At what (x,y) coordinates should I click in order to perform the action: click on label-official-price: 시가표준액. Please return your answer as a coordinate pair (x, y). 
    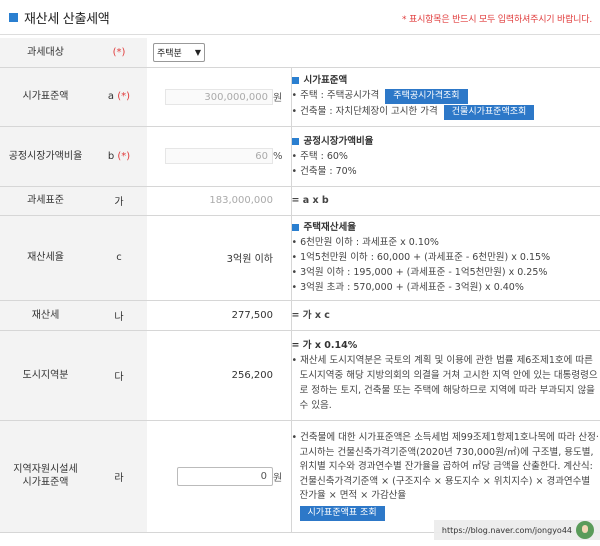
    Looking at the image, I should click on (45, 97).